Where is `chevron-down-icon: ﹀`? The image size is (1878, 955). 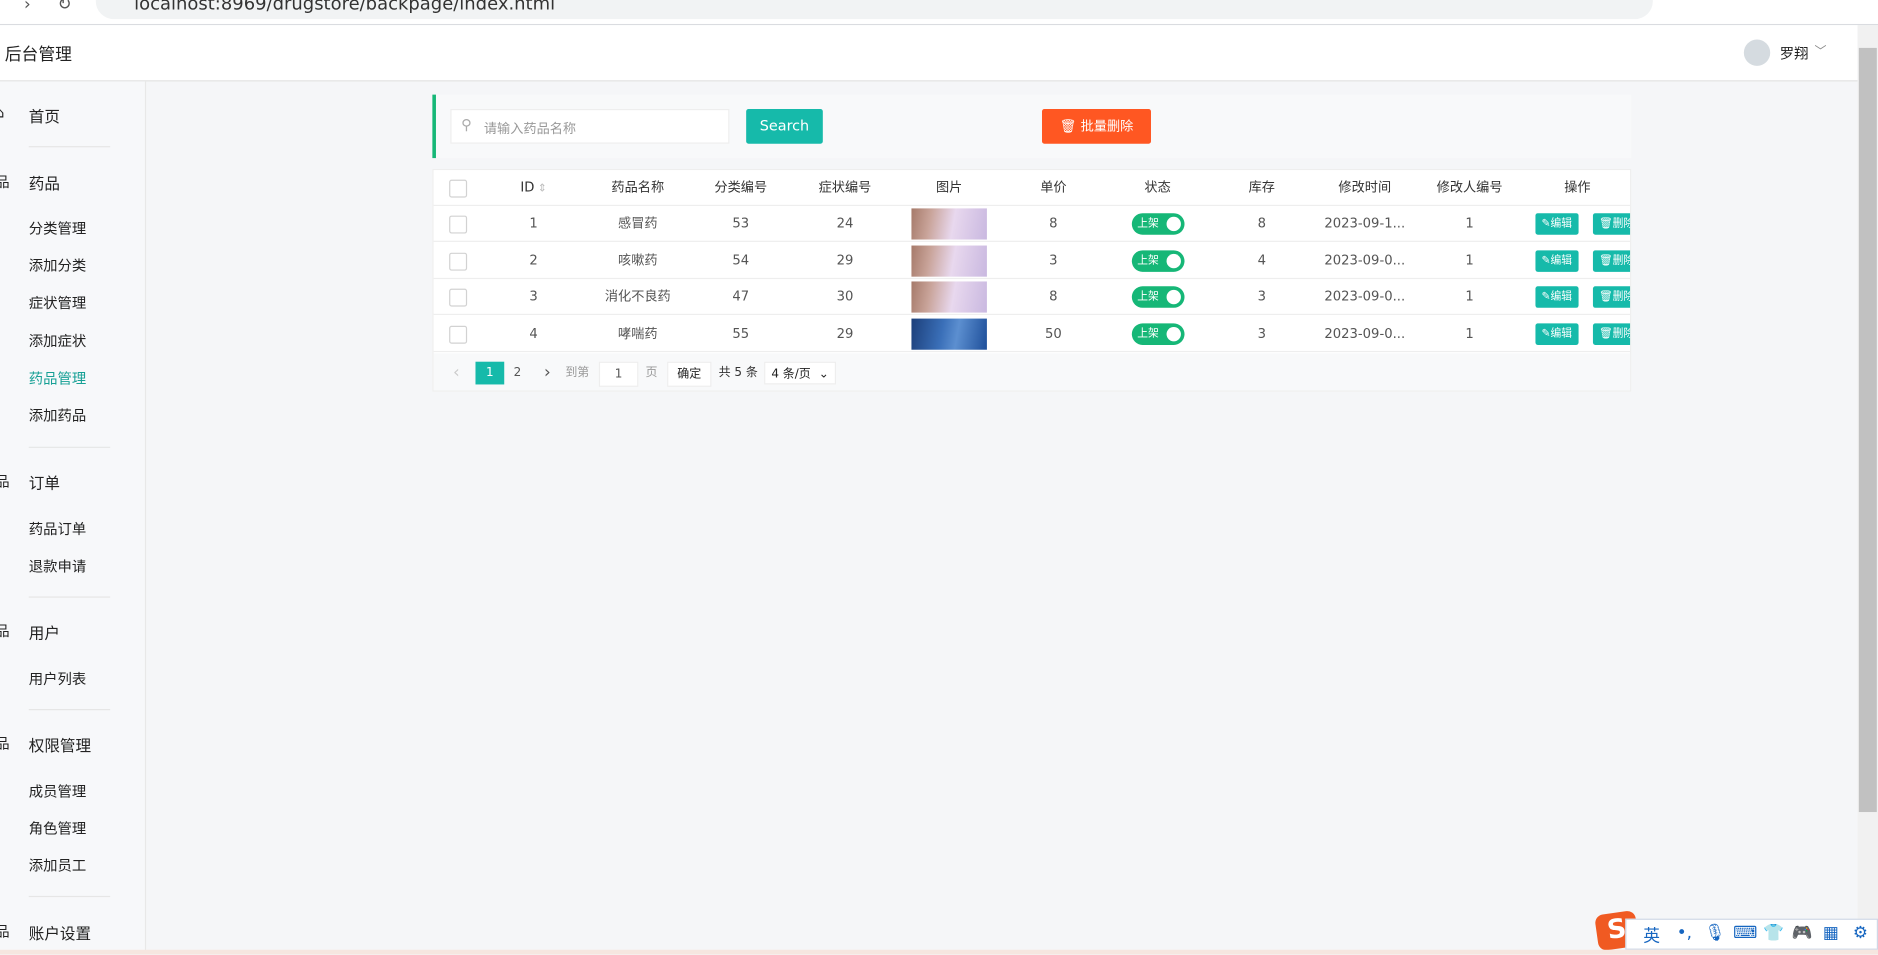 chevron-down-icon: ﹀ is located at coordinates (1821, 50).